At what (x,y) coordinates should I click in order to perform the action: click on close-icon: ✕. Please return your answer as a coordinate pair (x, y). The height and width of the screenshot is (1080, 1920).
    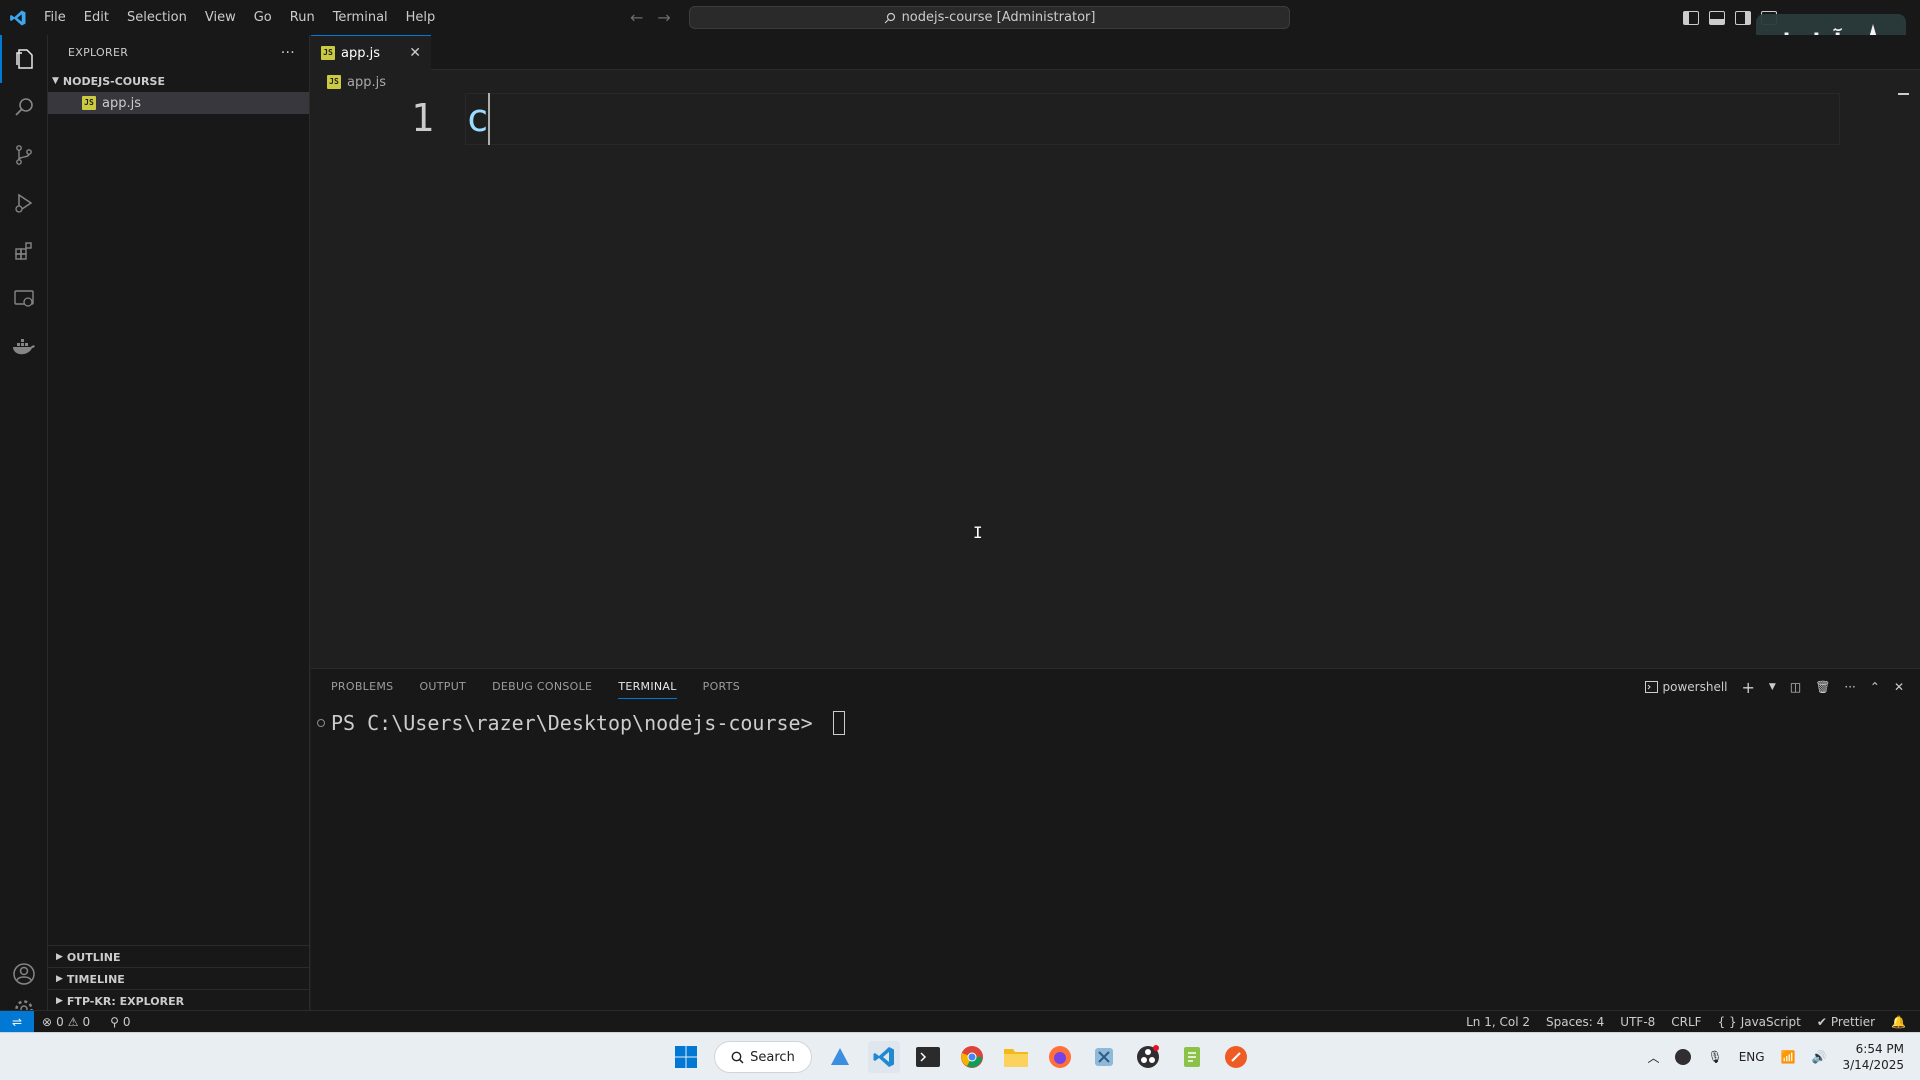
    Looking at the image, I should click on (415, 53).